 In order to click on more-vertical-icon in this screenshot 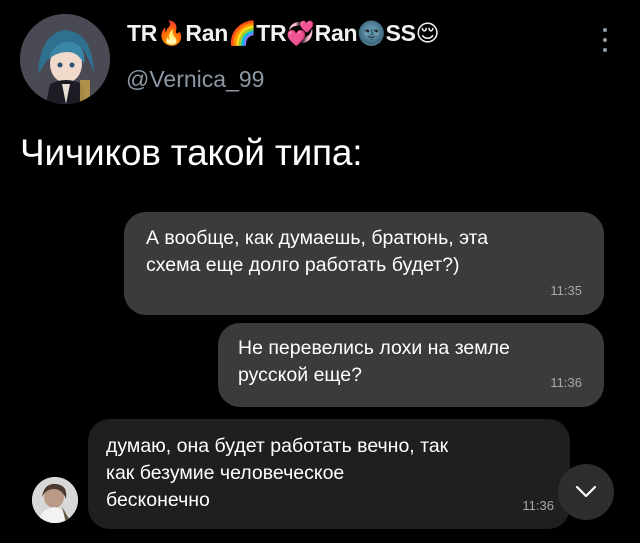, I will do `click(605, 40)`.